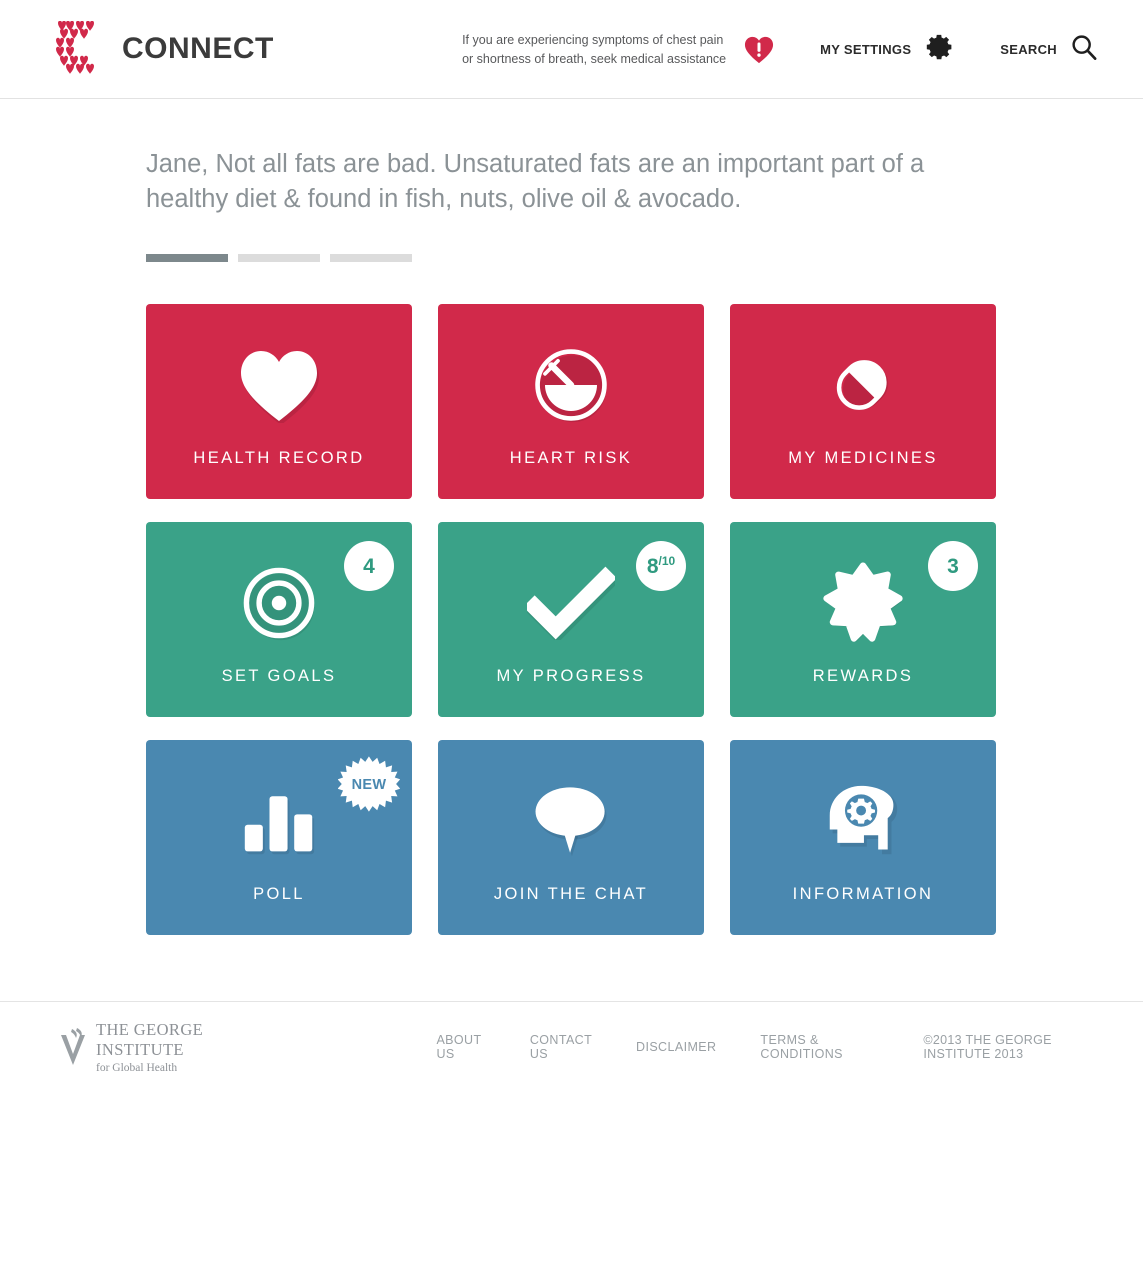 The image size is (1143, 1288). Describe the element at coordinates (863, 620) in the screenshot. I see `tile-rewards: 3 REWARDS` at that location.